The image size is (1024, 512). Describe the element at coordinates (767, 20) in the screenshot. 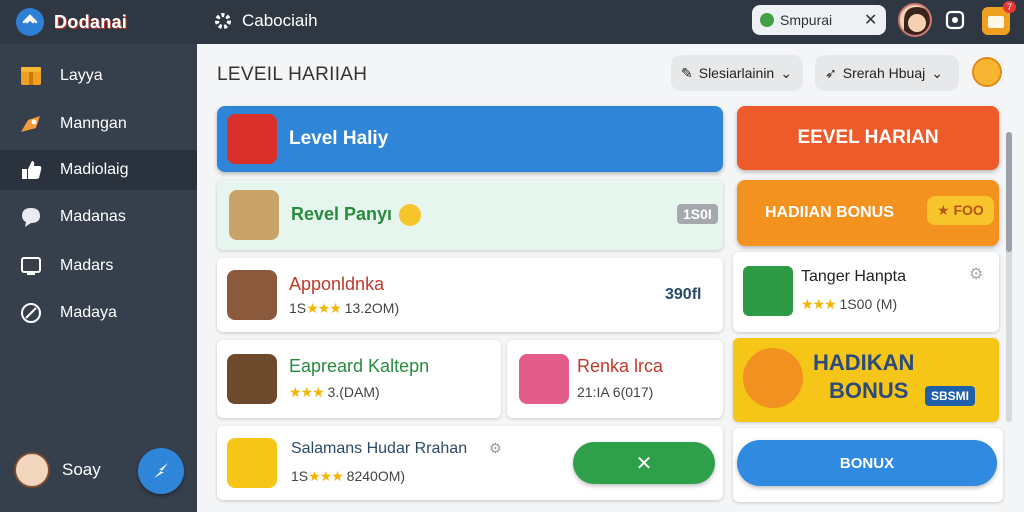

I see `search-status-icon` at that location.